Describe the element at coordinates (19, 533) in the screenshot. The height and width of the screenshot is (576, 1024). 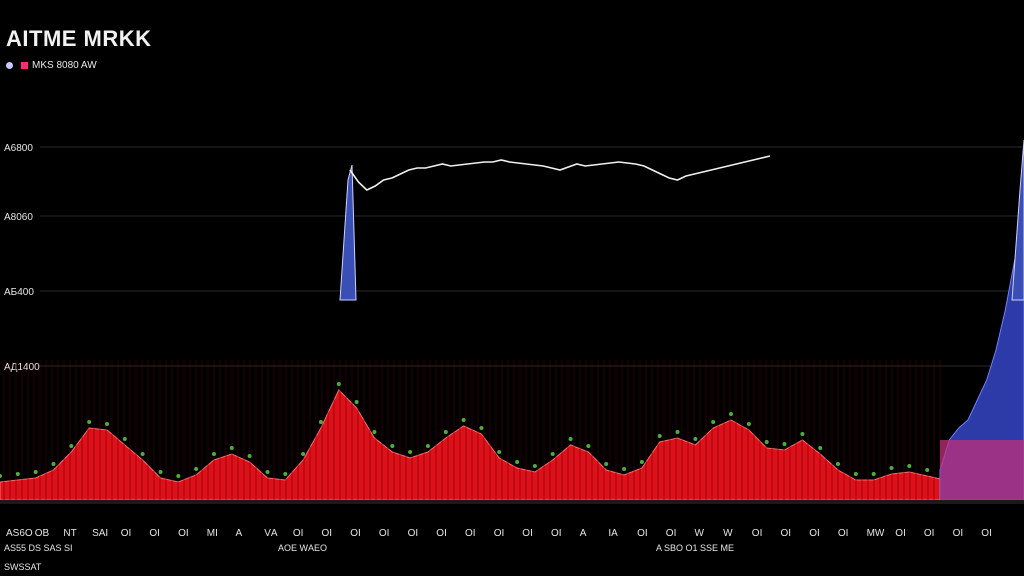
I see `x-tick-label: AS6O` at that location.